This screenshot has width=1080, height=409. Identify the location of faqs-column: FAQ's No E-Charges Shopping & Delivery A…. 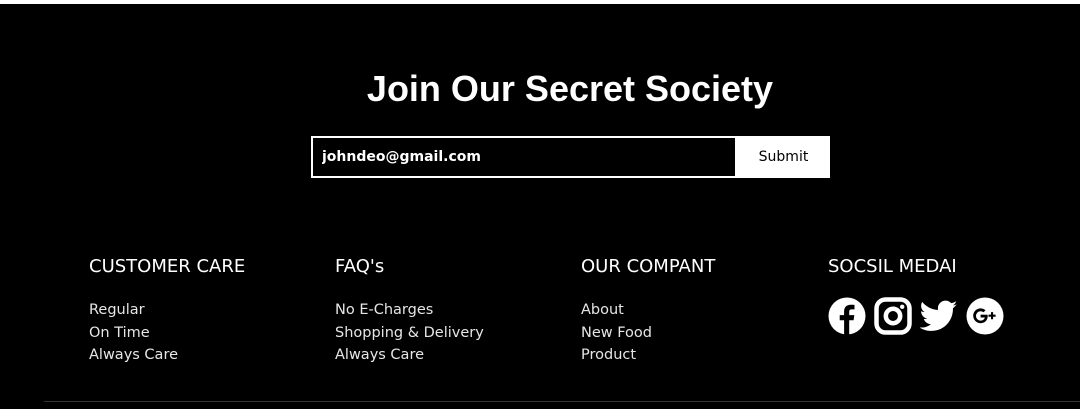
(409, 311).